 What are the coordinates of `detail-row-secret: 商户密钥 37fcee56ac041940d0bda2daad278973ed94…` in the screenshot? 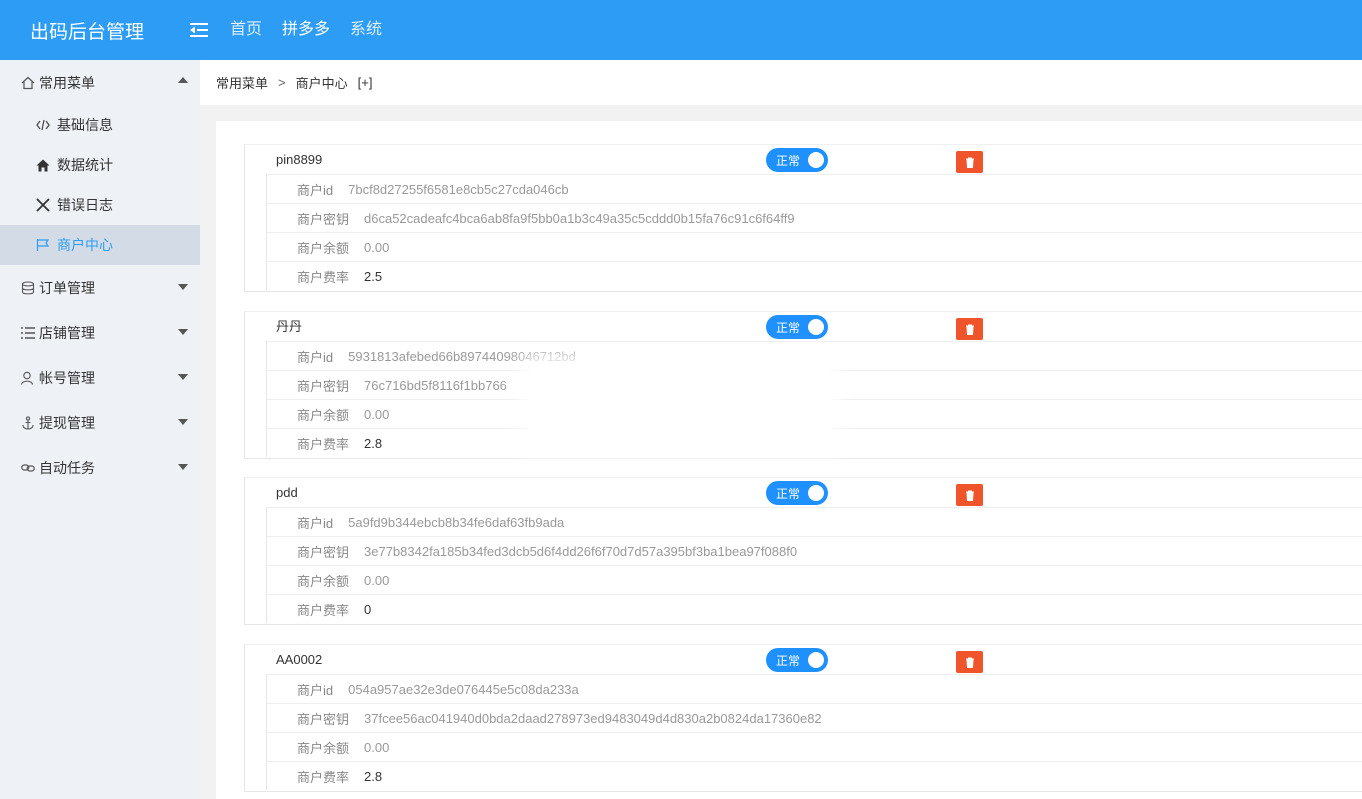 It's located at (814, 717).